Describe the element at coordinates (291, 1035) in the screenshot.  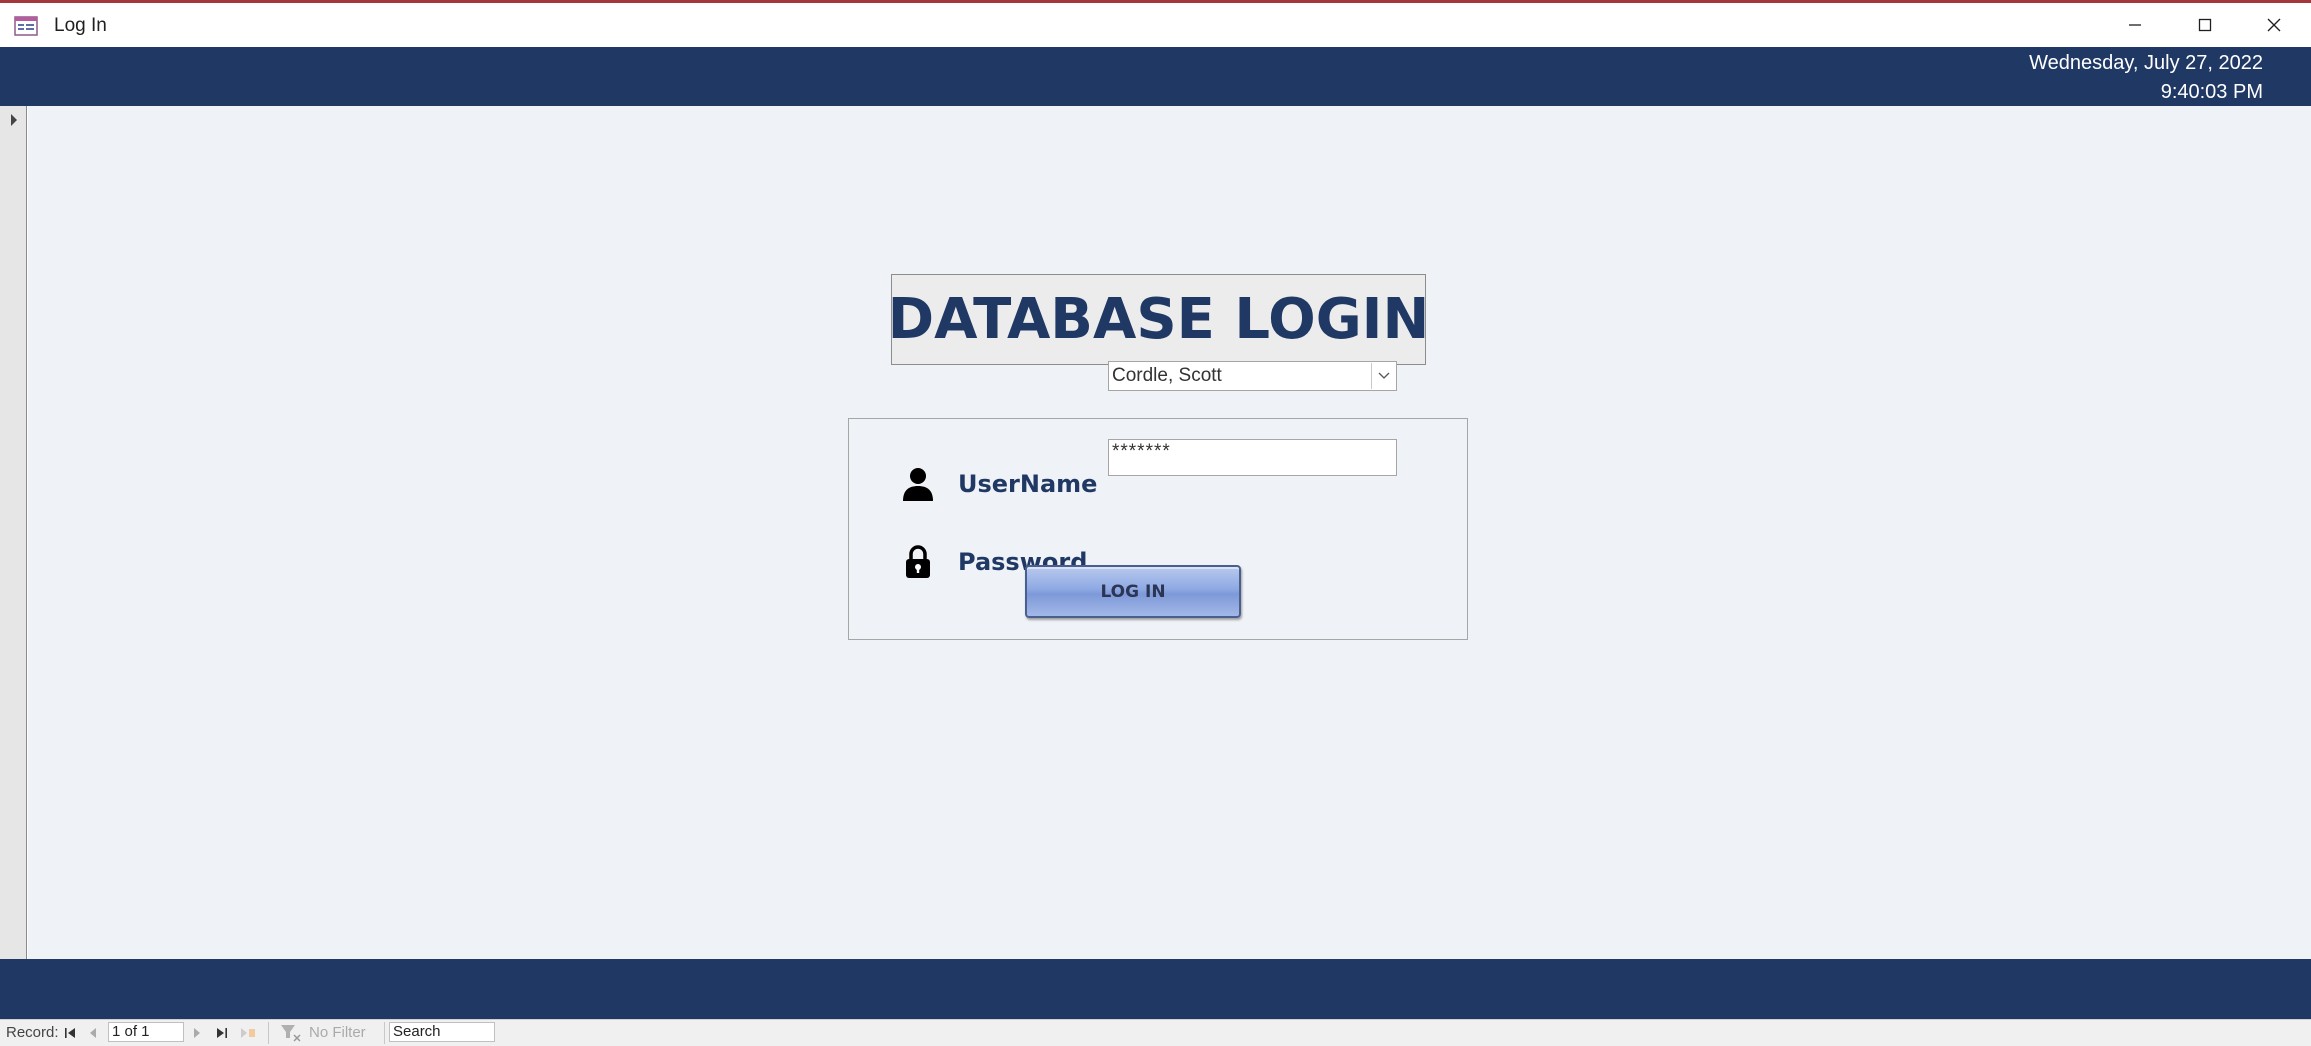
I see `filter-icon` at that location.